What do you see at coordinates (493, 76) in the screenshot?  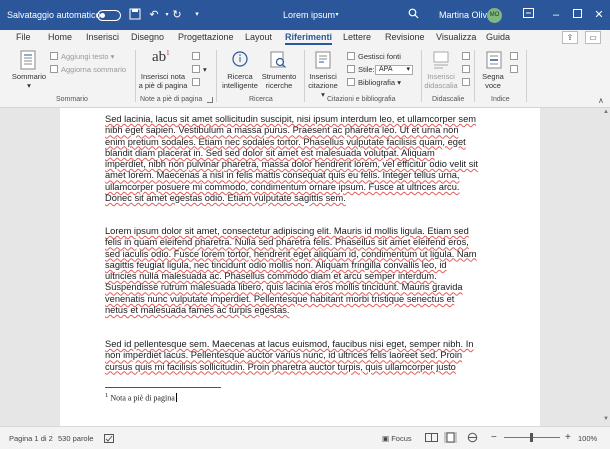 I see `segna-voce-line1: Segna` at bounding box center [493, 76].